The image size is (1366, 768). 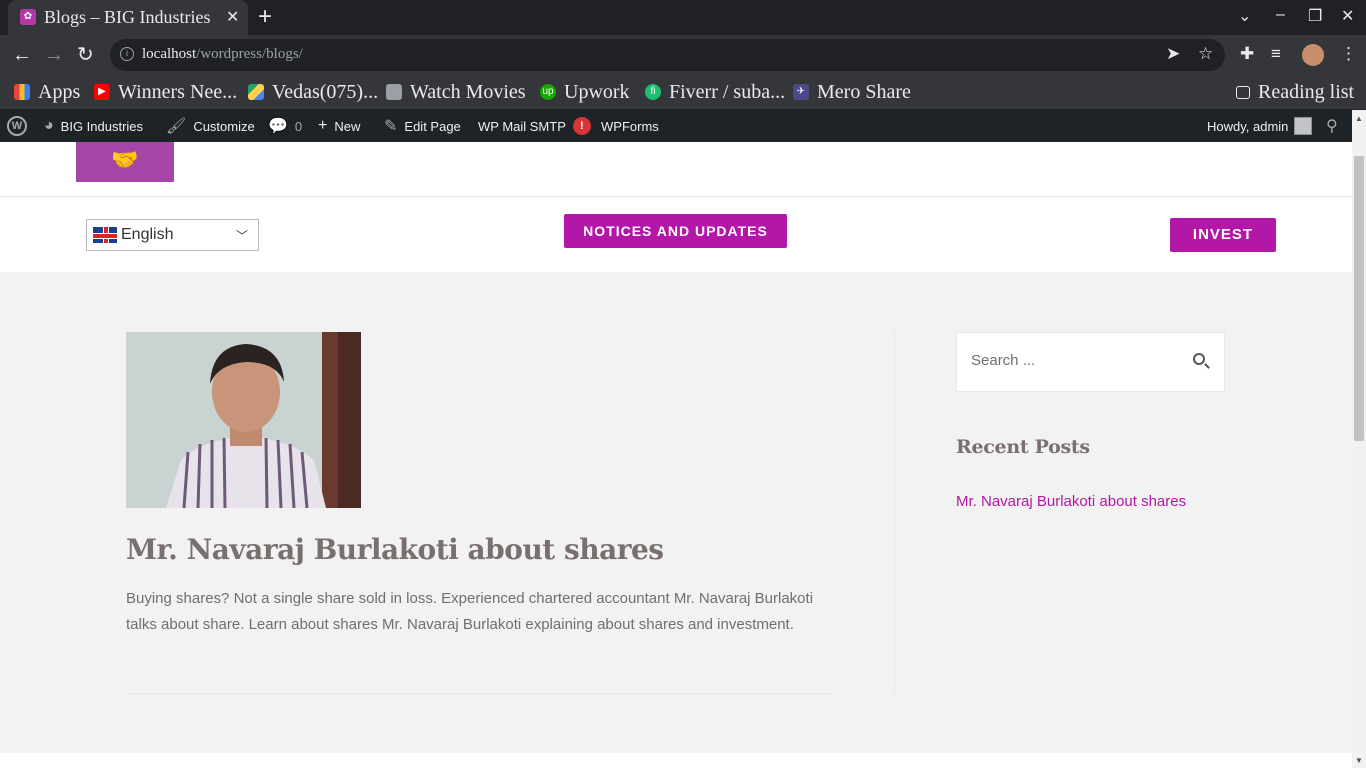 I want to click on adminbar-search: ⚲, so click(x=1332, y=126).